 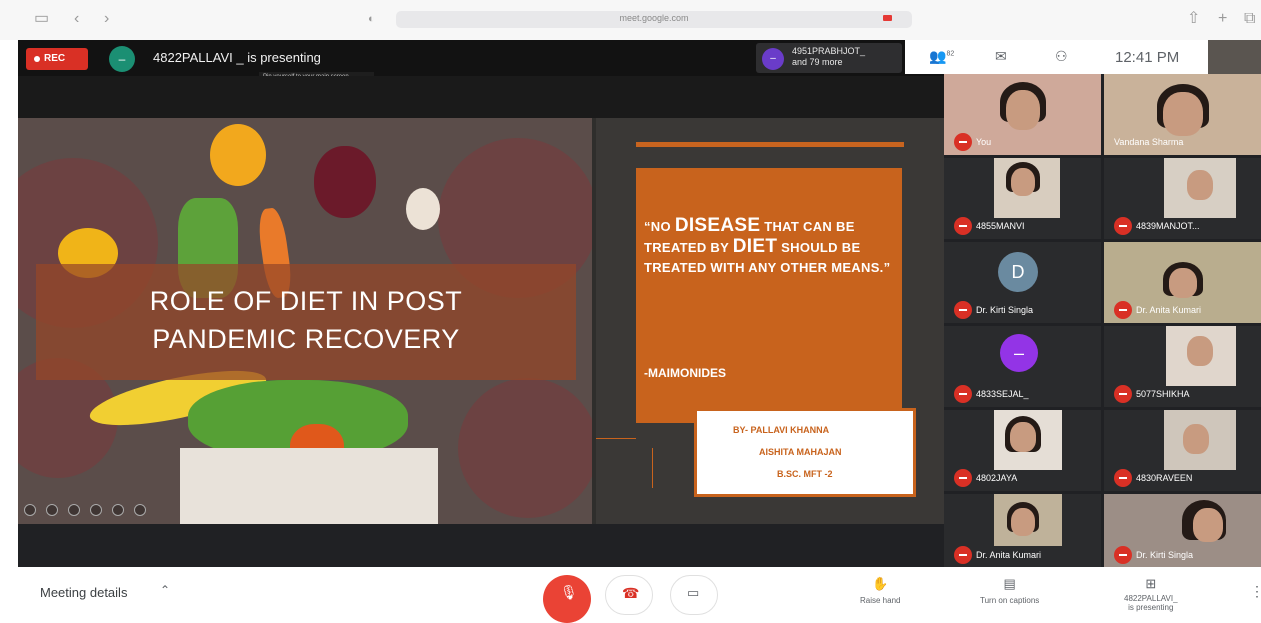 What do you see at coordinates (371, 19) in the screenshot?
I see `shield-icon: ◐` at bounding box center [371, 19].